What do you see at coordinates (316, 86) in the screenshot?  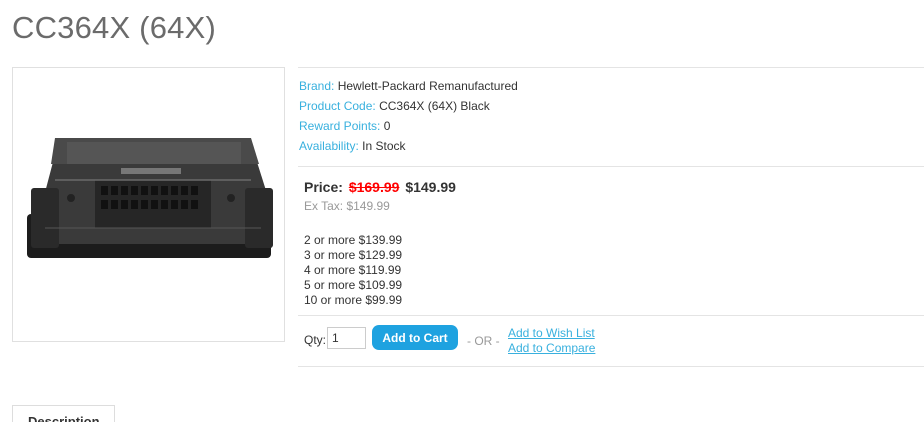 I see `attr-brand-key: Brand:` at bounding box center [316, 86].